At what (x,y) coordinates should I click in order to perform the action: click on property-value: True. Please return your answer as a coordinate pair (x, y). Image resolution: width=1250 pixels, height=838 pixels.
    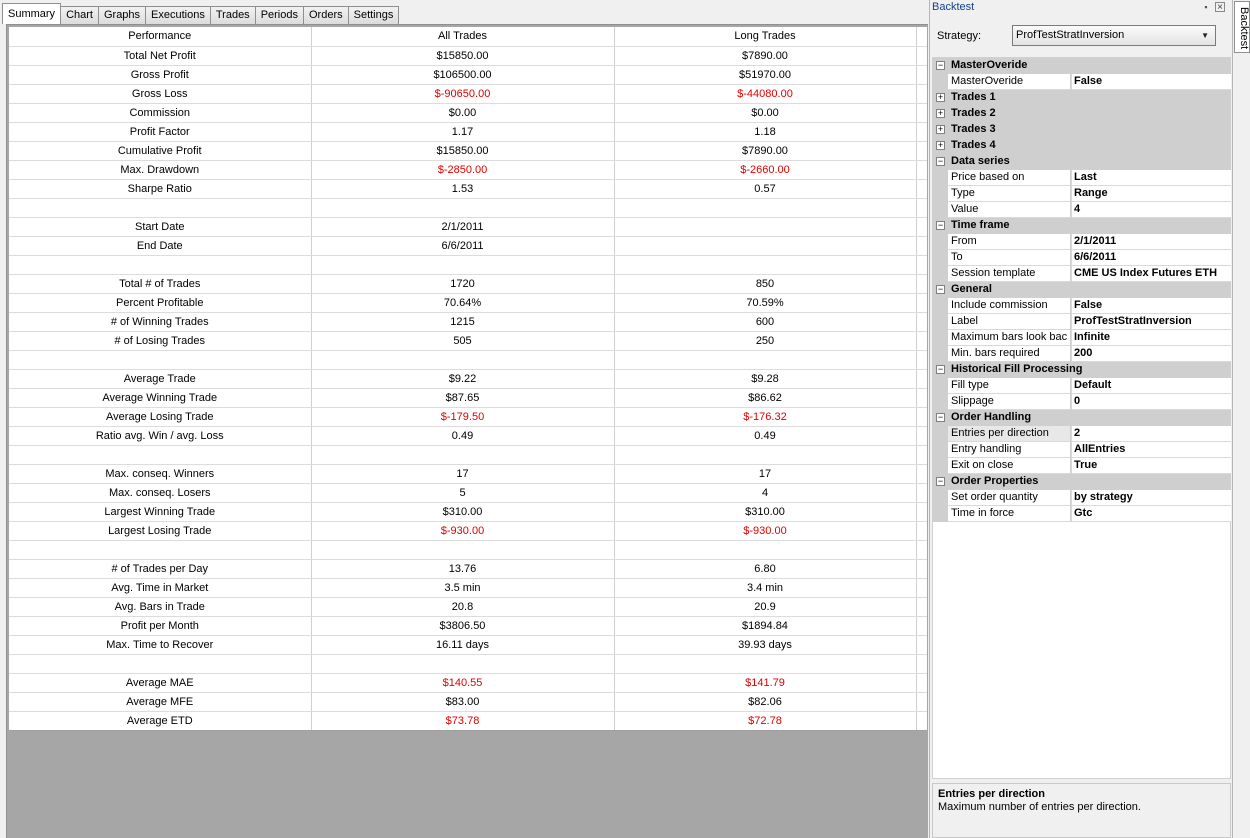
    Looking at the image, I should click on (1151, 466).